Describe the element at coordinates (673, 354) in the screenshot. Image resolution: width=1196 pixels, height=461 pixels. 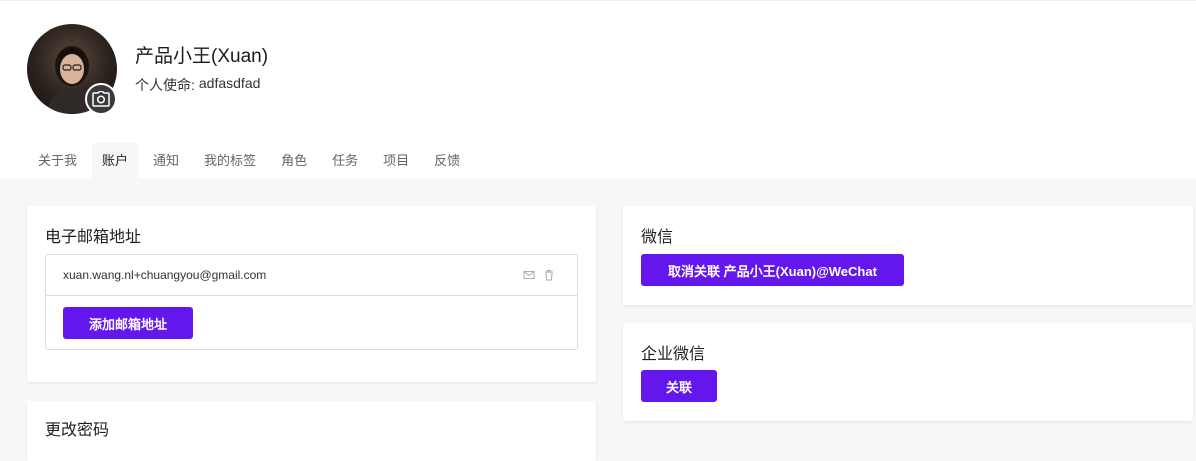
I see `enterprise-wechat-section-title: 企业微信` at that location.